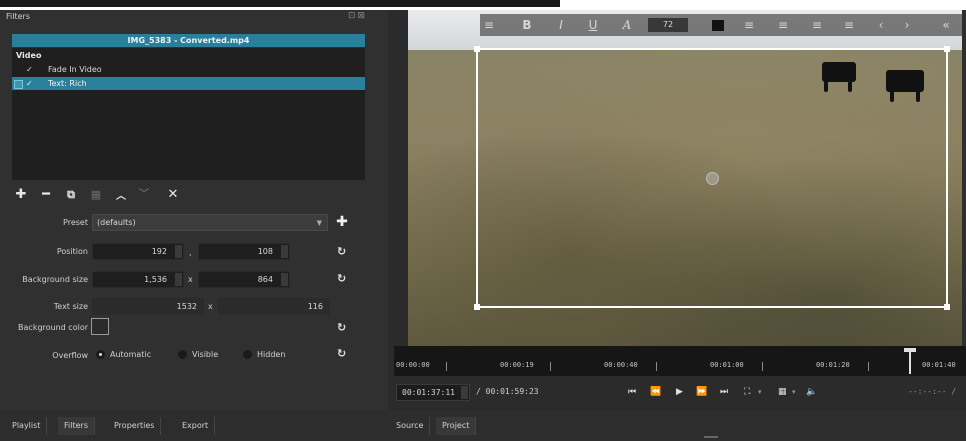  Describe the element at coordinates (271, 354) in the screenshot. I see `radio-label: Hidden` at that location.